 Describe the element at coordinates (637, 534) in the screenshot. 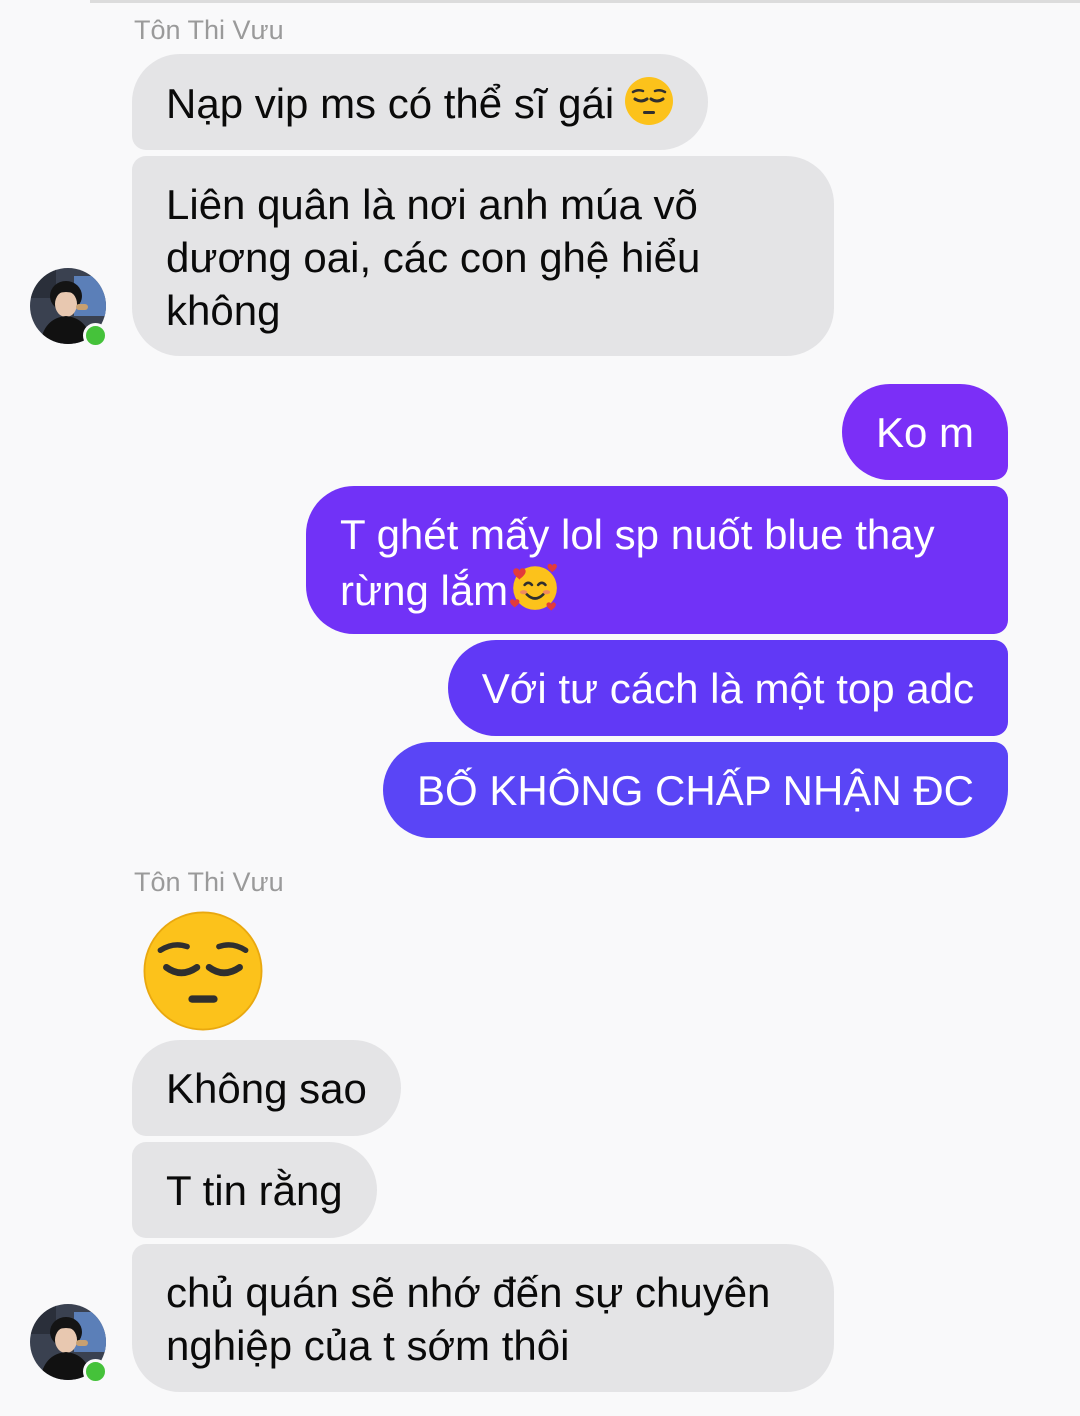

I see `message-text-line: T ghét mấy lol sp nuốt blue thay` at that location.